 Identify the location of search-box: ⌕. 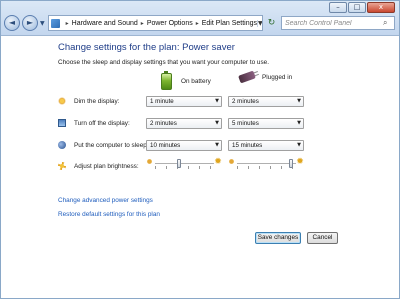
(338, 23).